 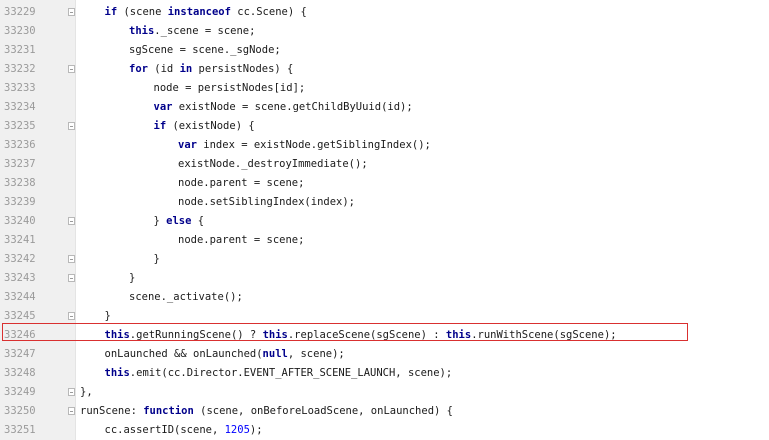 What do you see at coordinates (160, 126) in the screenshot?
I see `keyword-token: if` at bounding box center [160, 126].